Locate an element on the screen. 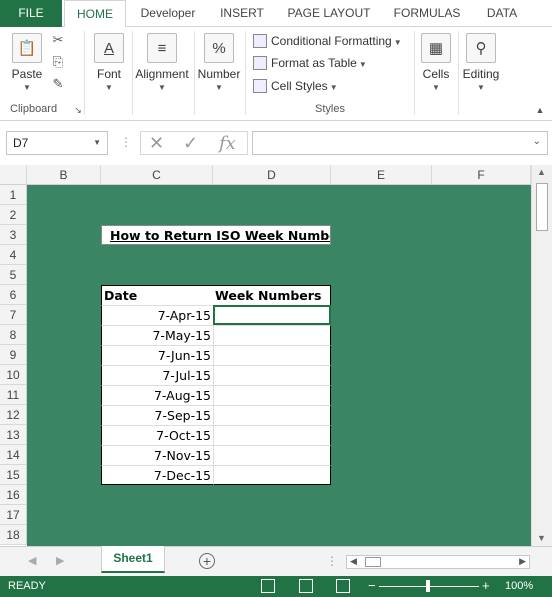 The width and height of the screenshot is (552, 597). select-all-corner is located at coordinates (13, 175).